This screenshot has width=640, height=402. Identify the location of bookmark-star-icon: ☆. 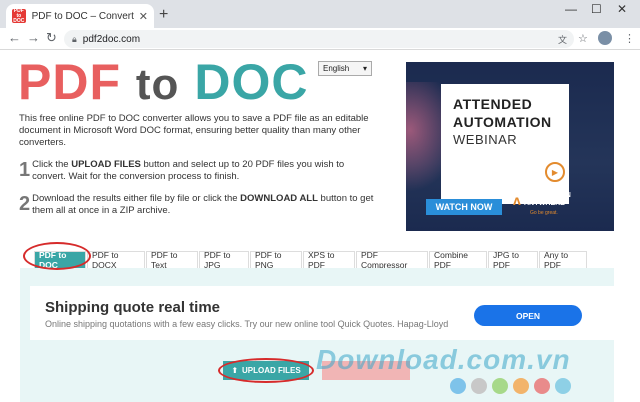
(583, 38).